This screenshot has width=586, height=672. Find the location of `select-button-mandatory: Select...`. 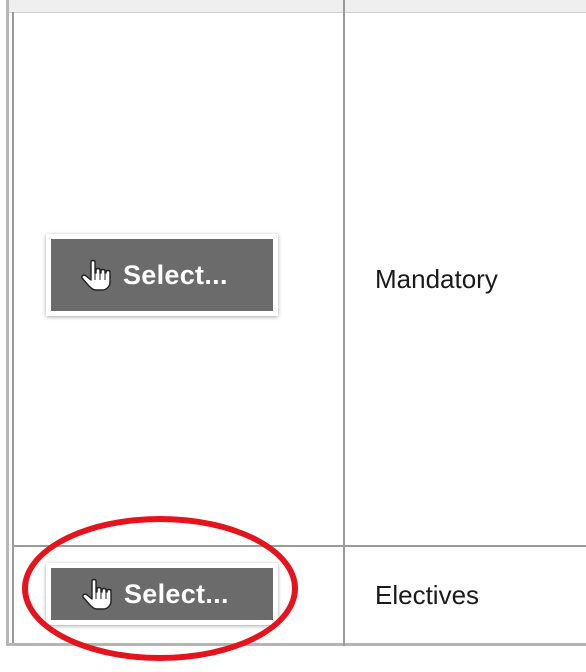

select-button-mandatory: Select... is located at coordinates (162, 275).